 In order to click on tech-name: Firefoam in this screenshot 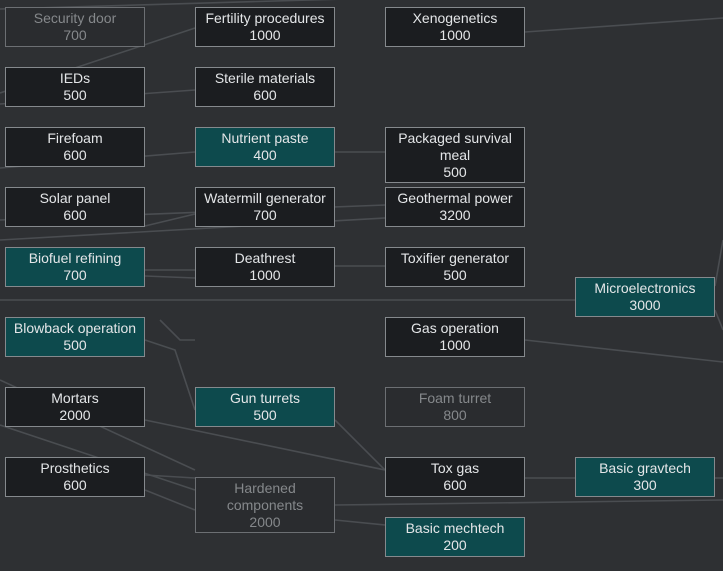, I will do `click(75, 138)`.